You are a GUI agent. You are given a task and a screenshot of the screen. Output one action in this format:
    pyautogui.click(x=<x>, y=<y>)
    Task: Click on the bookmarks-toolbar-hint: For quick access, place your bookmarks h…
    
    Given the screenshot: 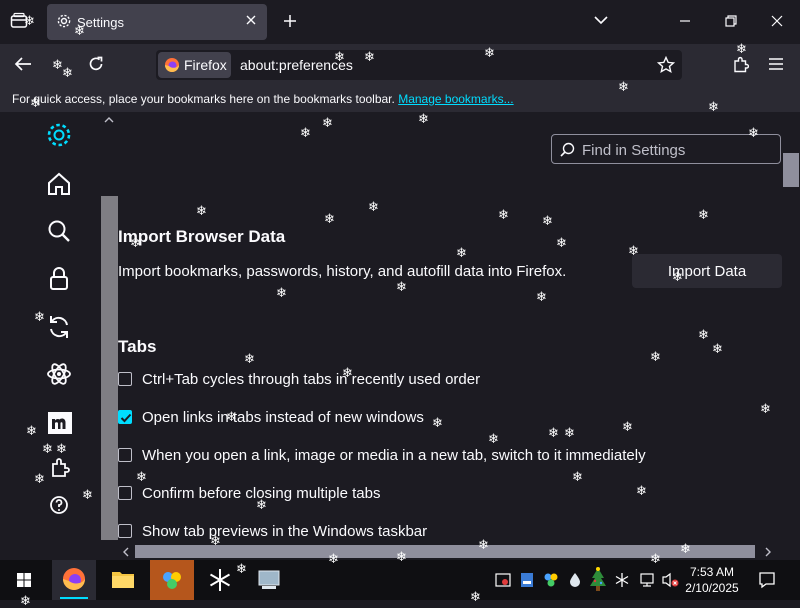 What is the action you would take?
    pyautogui.click(x=263, y=99)
    